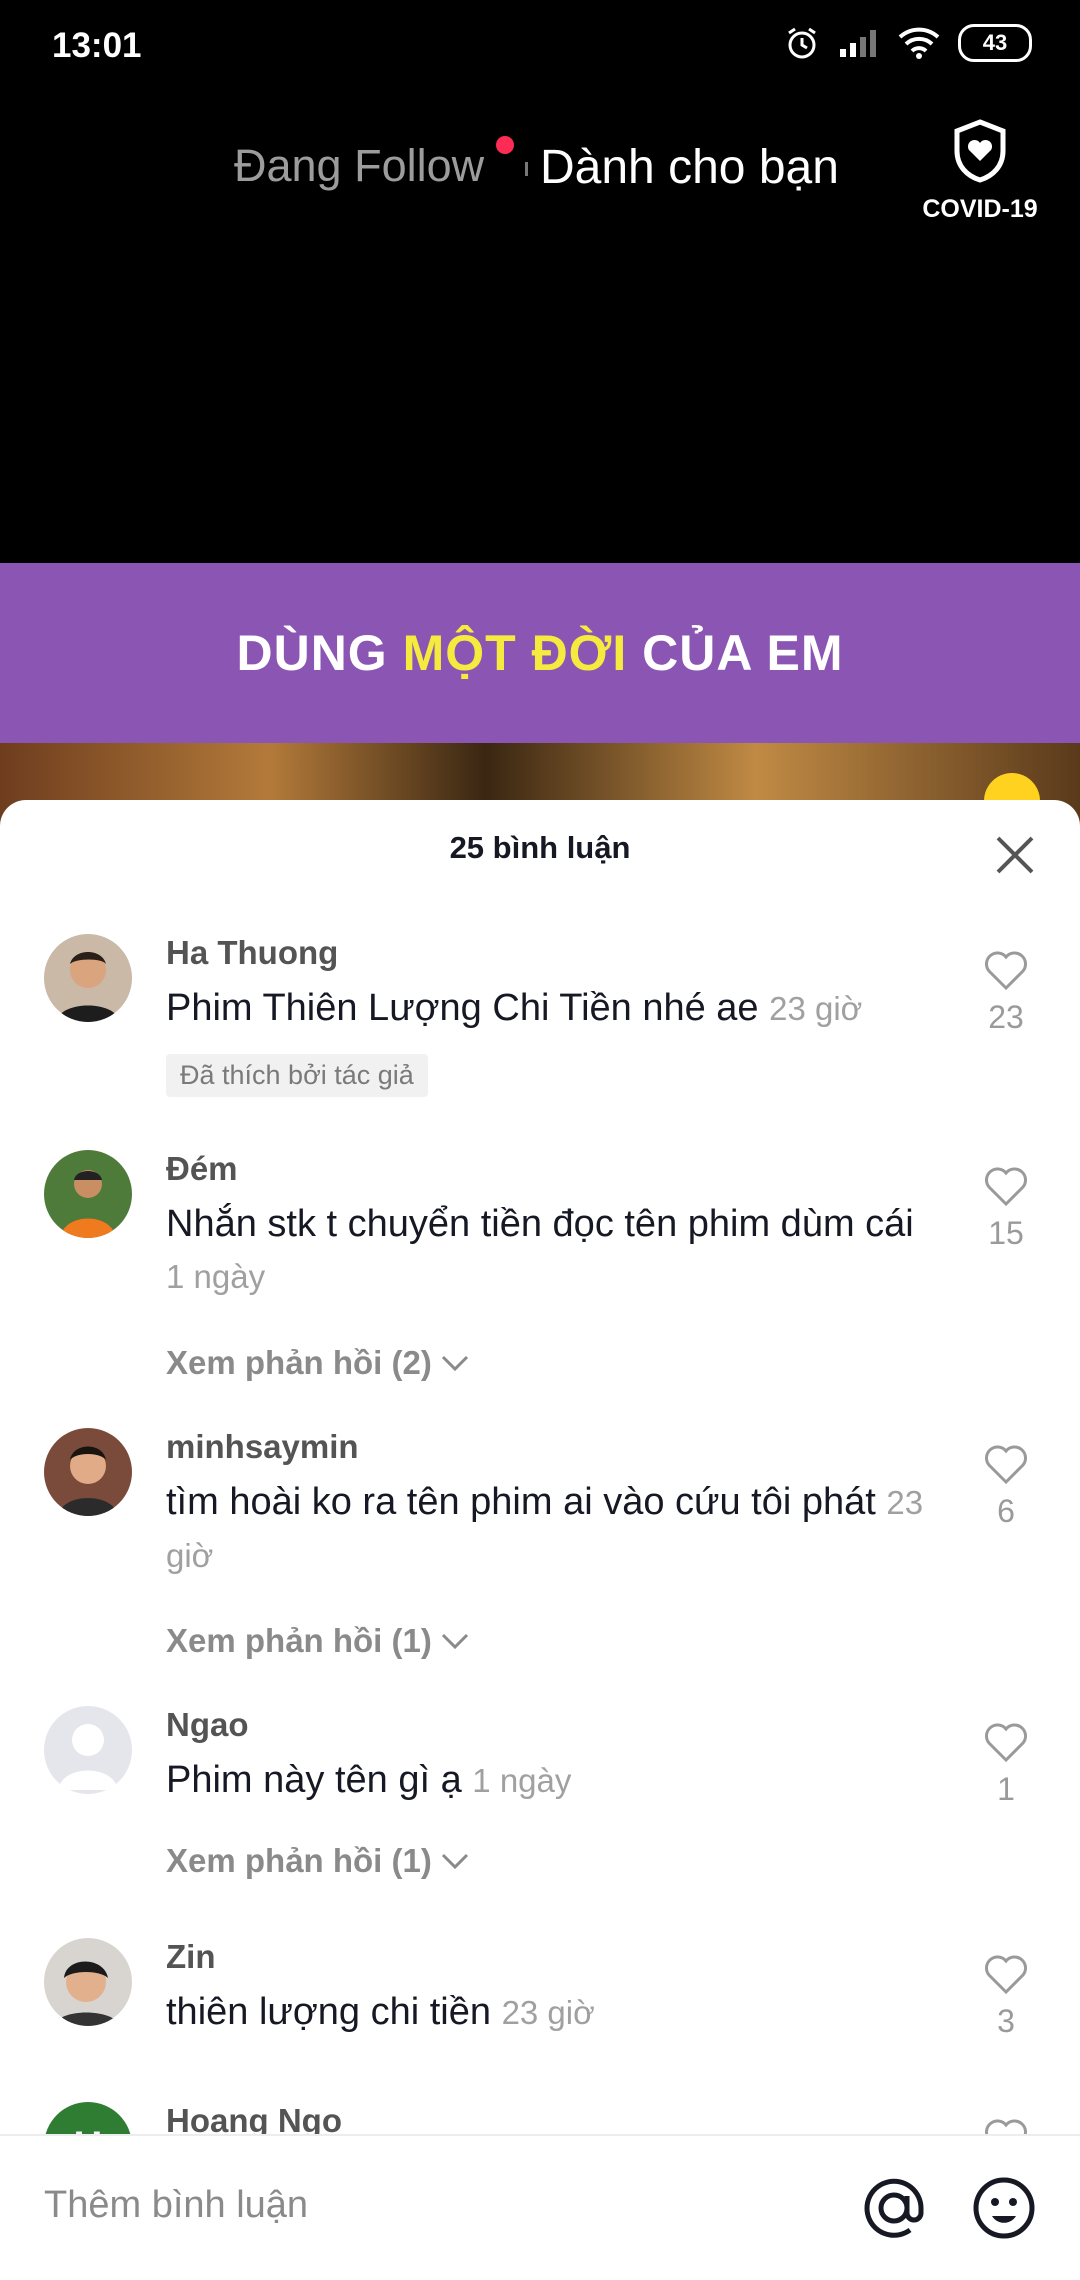 This screenshot has height=2280, width=1080. What do you see at coordinates (1006, 1487) in the screenshot?
I see `like-button: 6` at bounding box center [1006, 1487].